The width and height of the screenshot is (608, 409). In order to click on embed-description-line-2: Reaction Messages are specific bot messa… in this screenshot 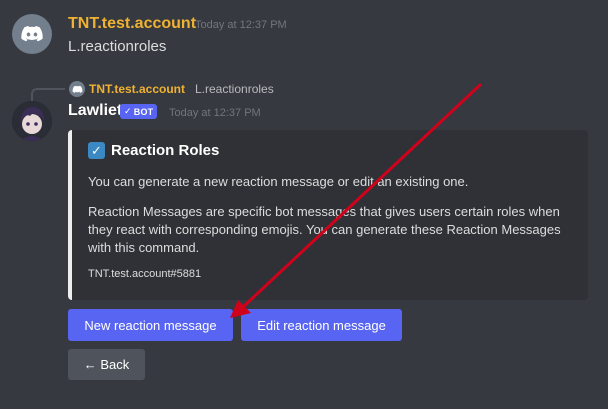, I will do `click(324, 229)`.